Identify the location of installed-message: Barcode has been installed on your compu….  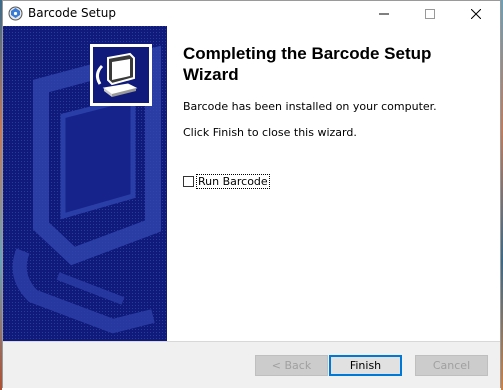
(310, 106).